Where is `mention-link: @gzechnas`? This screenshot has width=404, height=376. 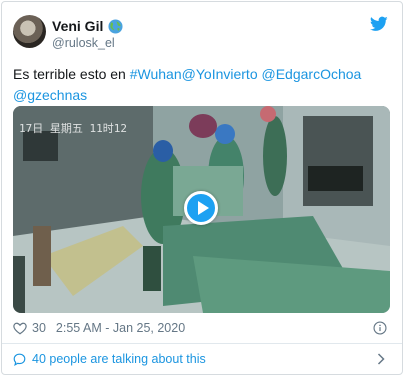
mention-link: @gzechnas is located at coordinates (50, 95).